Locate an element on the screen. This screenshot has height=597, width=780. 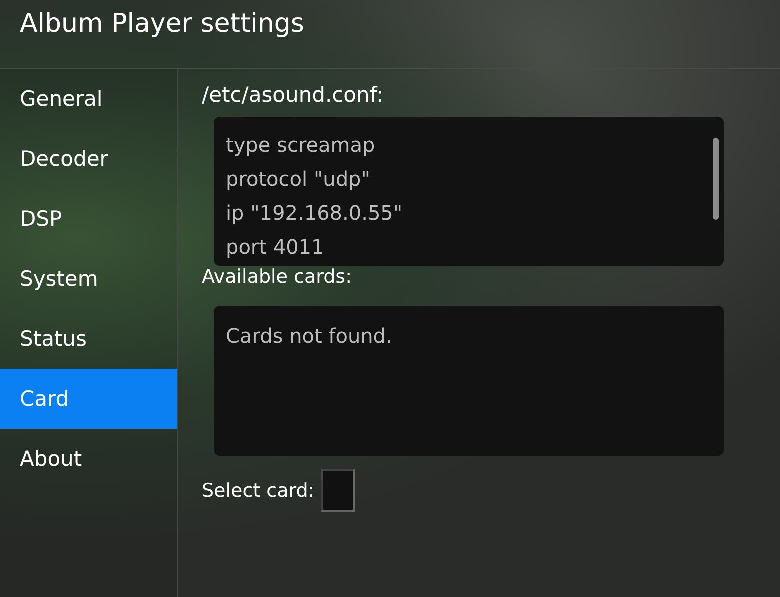
card-dropdown is located at coordinates (337, 490).